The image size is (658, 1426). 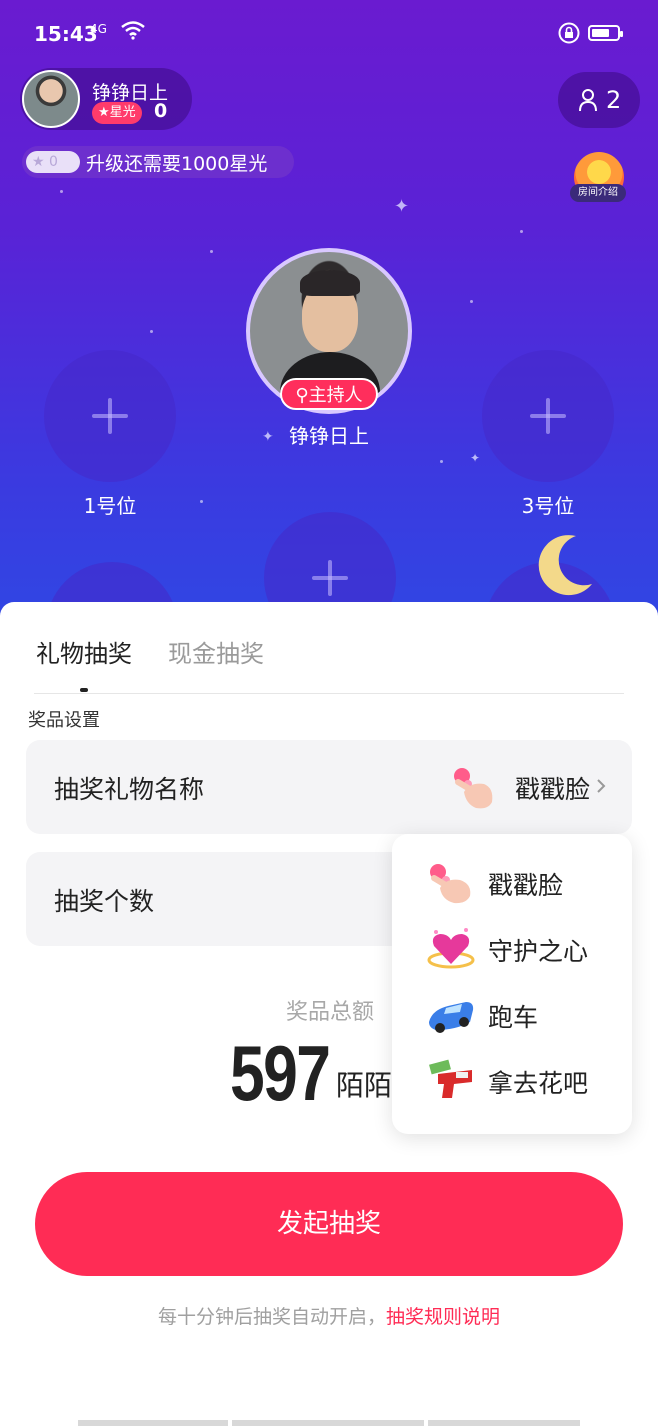 I want to click on gift-option: 戳戳脸, so click(x=512, y=883).